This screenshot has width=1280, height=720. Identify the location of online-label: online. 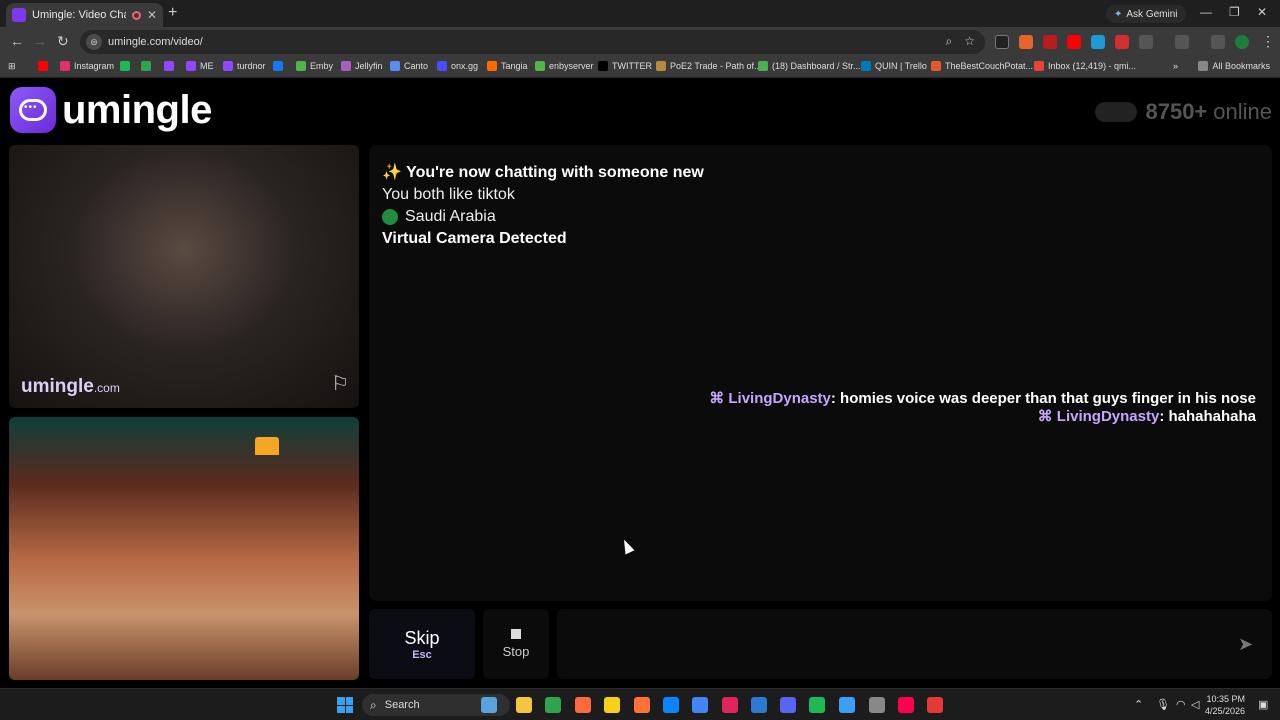
(1242, 111).